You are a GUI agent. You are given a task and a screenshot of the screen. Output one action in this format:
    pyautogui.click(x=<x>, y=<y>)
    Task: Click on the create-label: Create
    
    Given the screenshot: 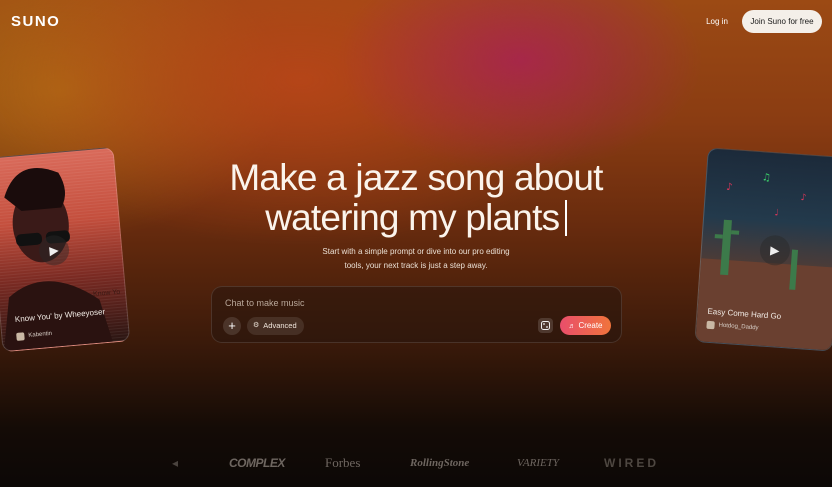 What is the action you would take?
    pyautogui.click(x=590, y=325)
    